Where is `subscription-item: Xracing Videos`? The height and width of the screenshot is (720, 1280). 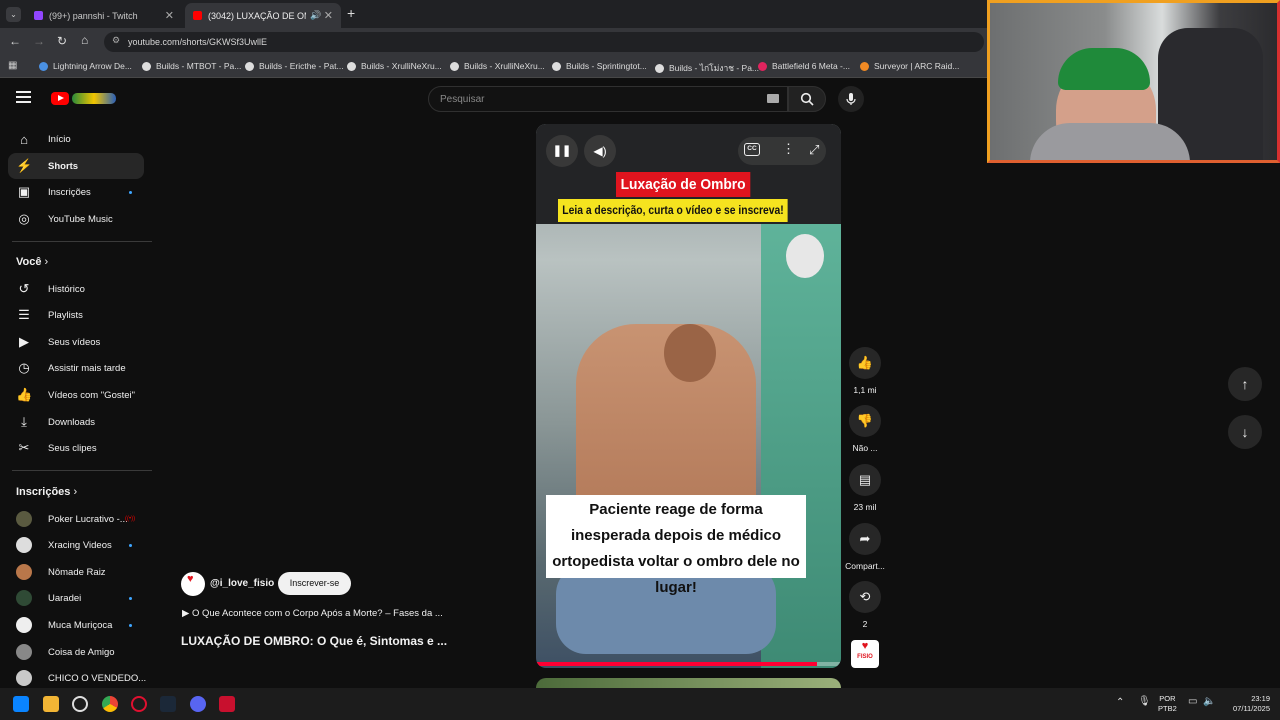 subscription-item: Xracing Videos is located at coordinates (76, 545).